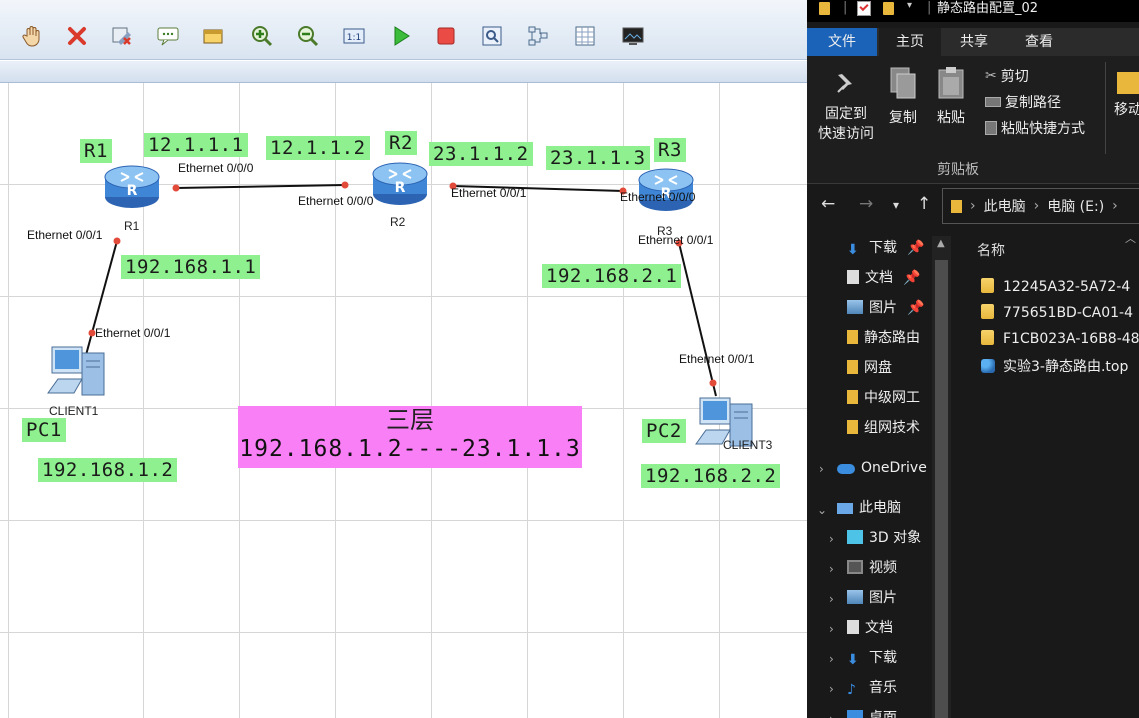  I want to click on ip-label: 192.168.2.1, so click(612, 276).